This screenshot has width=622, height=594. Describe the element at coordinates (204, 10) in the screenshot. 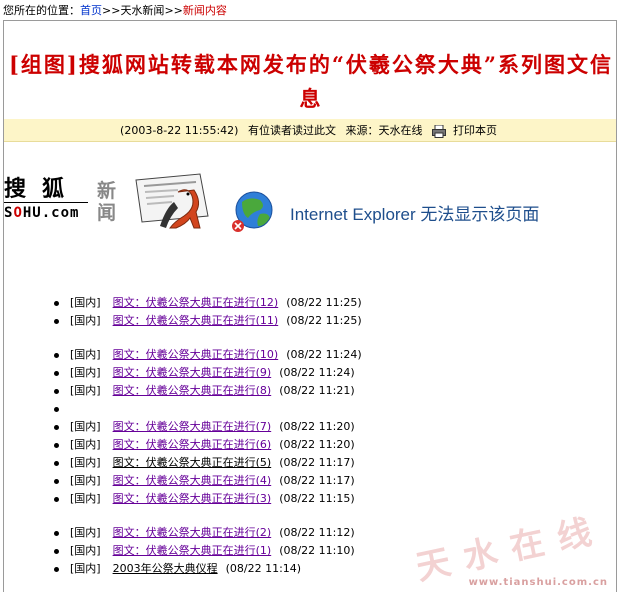

I see `breadcrumb-current: 新闻内容` at that location.